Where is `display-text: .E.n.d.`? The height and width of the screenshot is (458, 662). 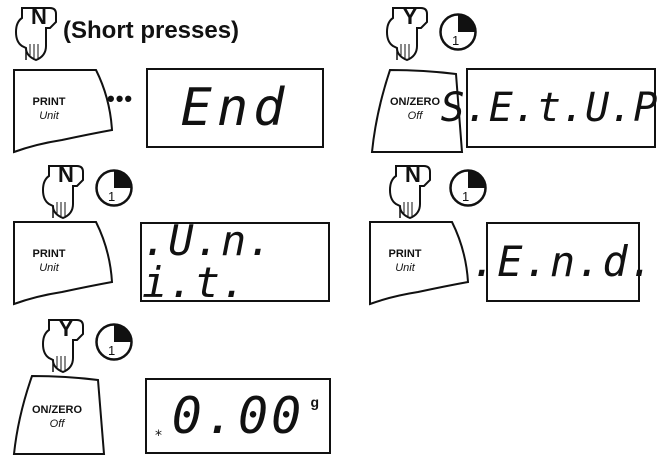
display-text: .E.n.d. is located at coordinates (563, 261).